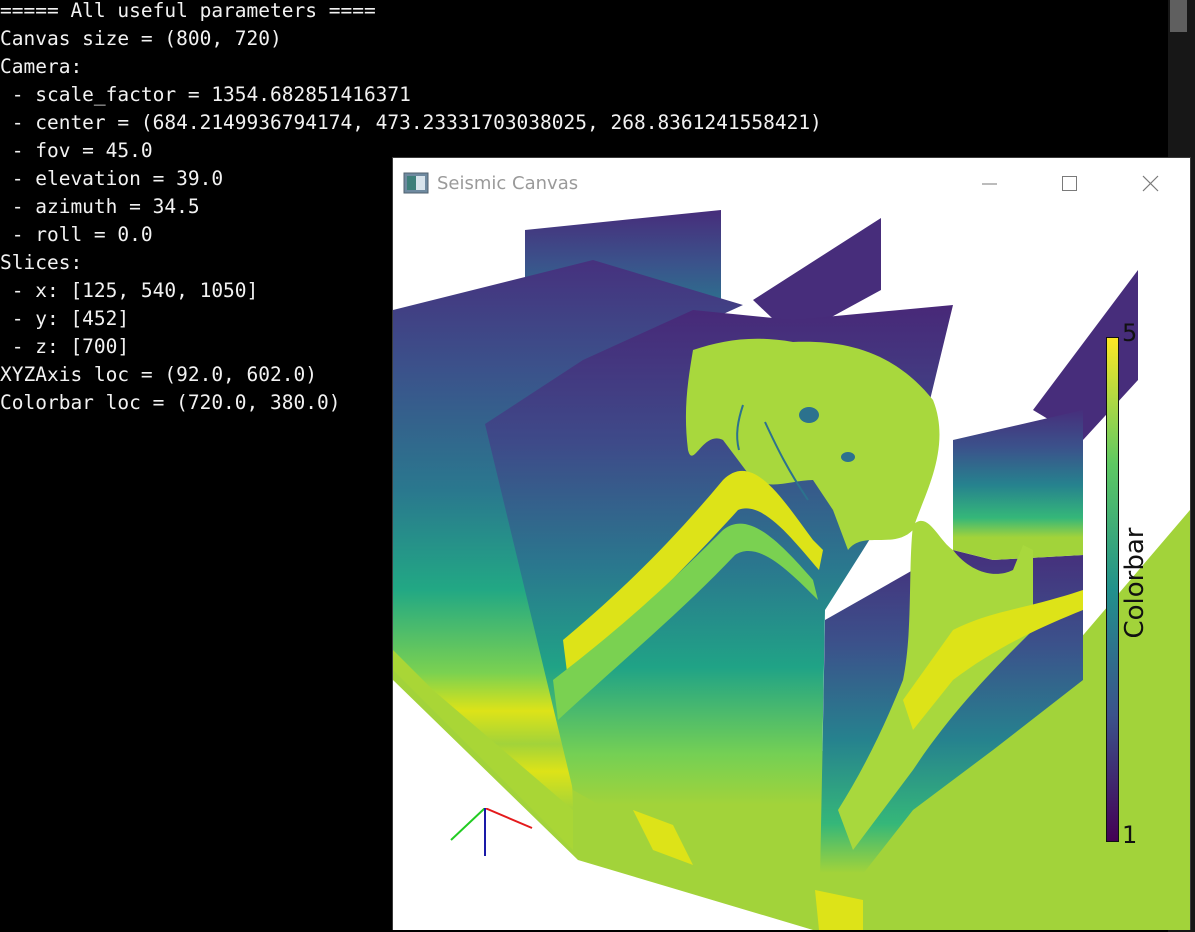 This screenshot has width=1195, height=932. I want to click on x-axis-line, so click(508, 818).